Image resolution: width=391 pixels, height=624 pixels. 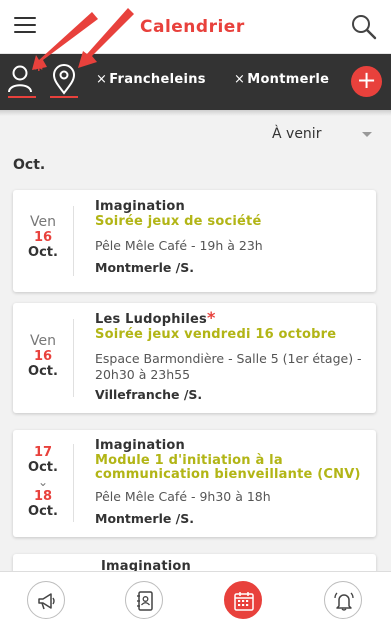 I want to click on event-title: Soirée jeux vendredi 16 octobre, so click(x=216, y=334).